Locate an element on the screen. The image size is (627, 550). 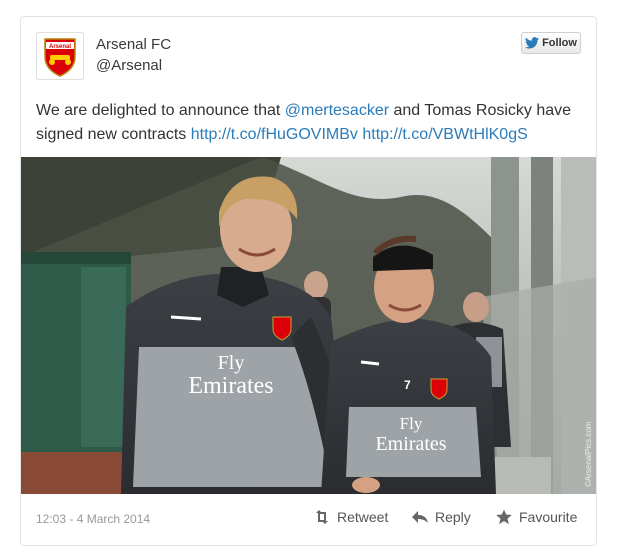
account-handle: @Arsenal is located at coordinates (129, 65).